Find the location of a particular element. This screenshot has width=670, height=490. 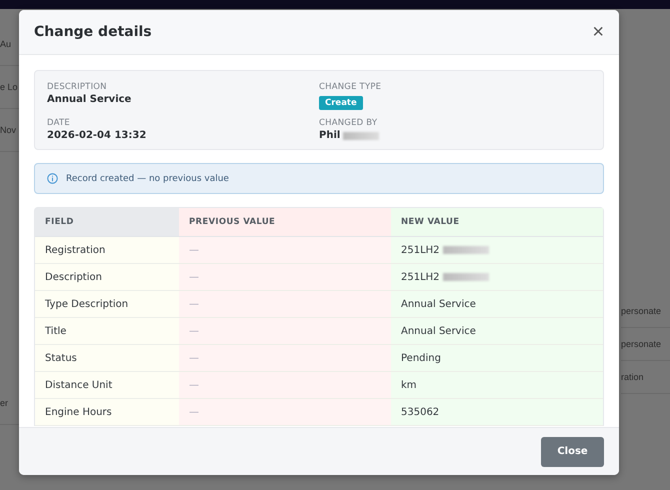

table-cell: Title is located at coordinates (107, 331).